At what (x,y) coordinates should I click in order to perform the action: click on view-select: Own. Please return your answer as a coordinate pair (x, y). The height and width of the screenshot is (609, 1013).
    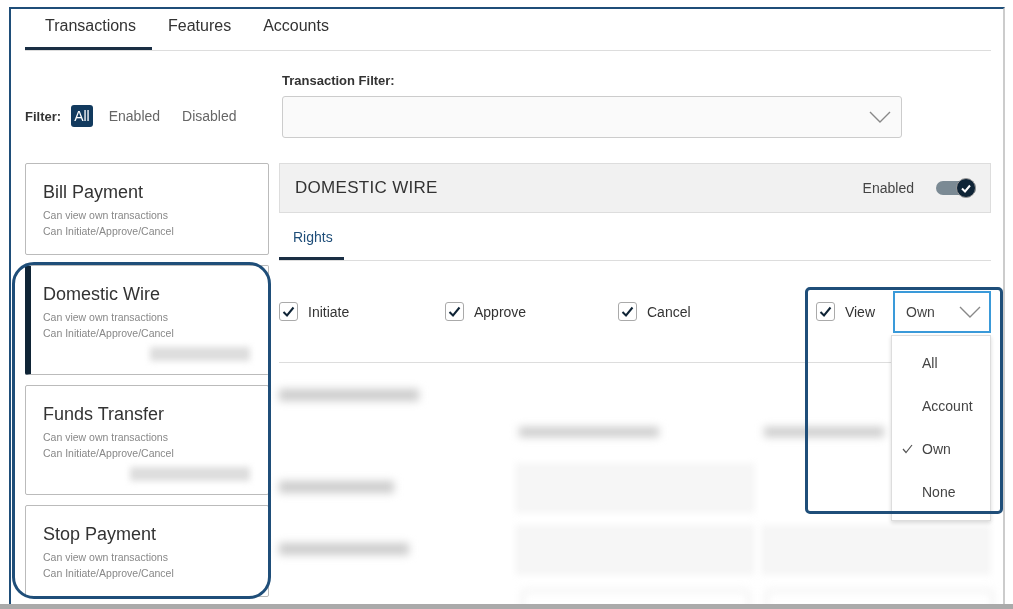
    Looking at the image, I should click on (942, 311).